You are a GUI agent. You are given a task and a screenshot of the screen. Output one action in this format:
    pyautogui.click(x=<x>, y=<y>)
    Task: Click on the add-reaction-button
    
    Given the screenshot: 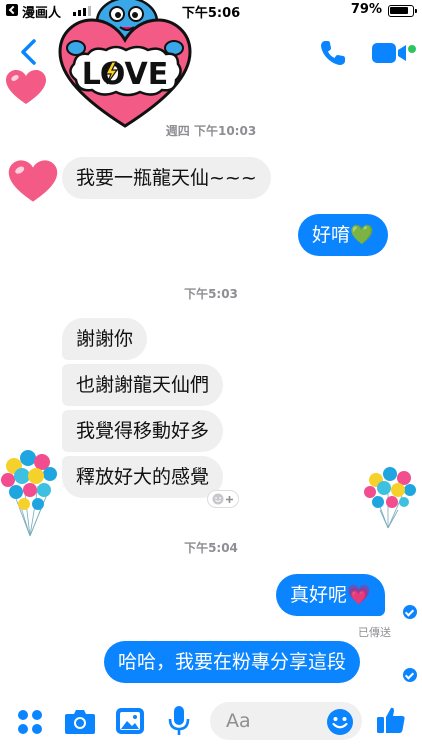 What is the action you would take?
    pyautogui.click(x=223, y=499)
    